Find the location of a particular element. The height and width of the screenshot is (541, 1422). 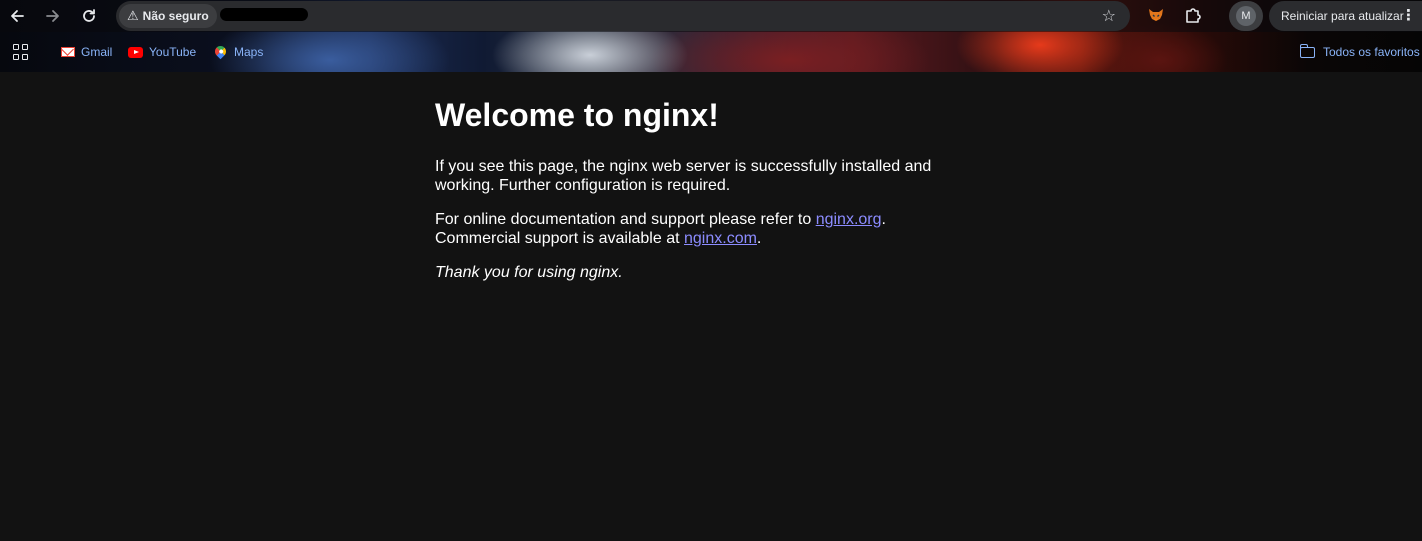

profile-button: M is located at coordinates (1246, 16).